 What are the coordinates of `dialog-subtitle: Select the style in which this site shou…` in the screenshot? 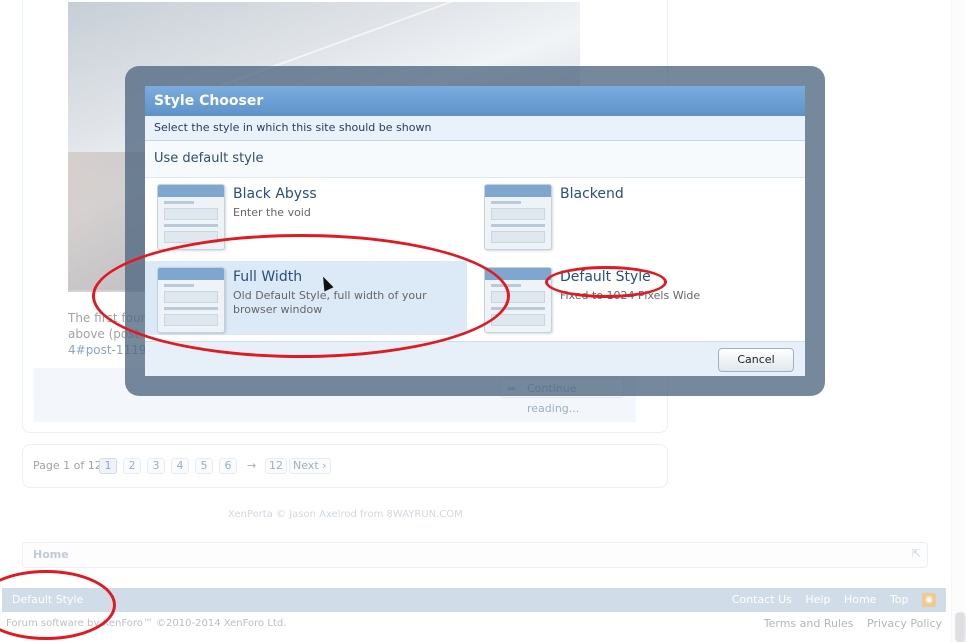 It's located at (475, 128).